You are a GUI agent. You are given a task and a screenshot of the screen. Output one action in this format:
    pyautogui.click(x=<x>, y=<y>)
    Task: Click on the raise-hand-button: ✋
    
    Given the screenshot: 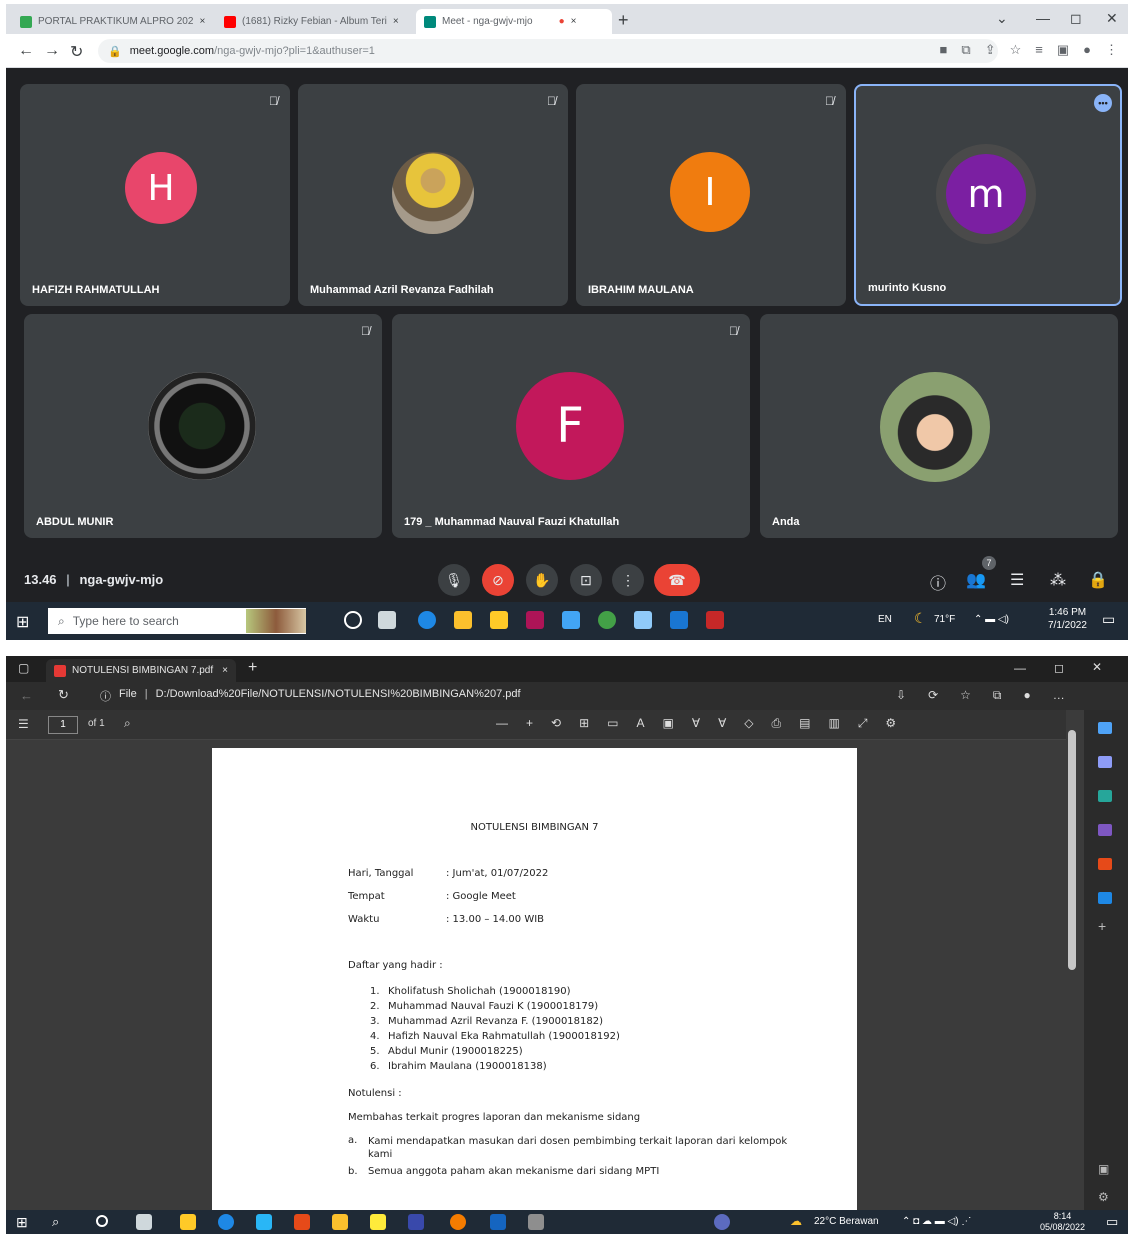 What is the action you would take?
    pyautogui.click(x=542, y=580)
    